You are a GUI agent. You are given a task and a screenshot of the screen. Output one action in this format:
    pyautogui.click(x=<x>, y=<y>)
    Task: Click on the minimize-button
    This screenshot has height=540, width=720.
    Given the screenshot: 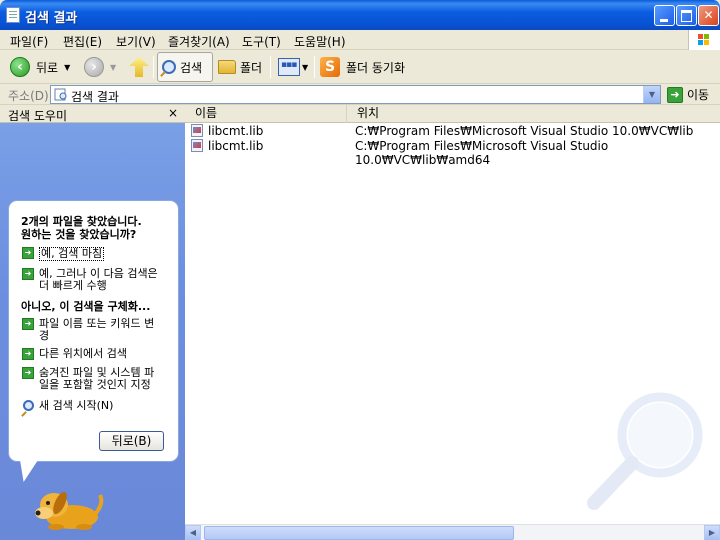 What is the action you would take?
    pyautogui.click(x=664, y=15)
    